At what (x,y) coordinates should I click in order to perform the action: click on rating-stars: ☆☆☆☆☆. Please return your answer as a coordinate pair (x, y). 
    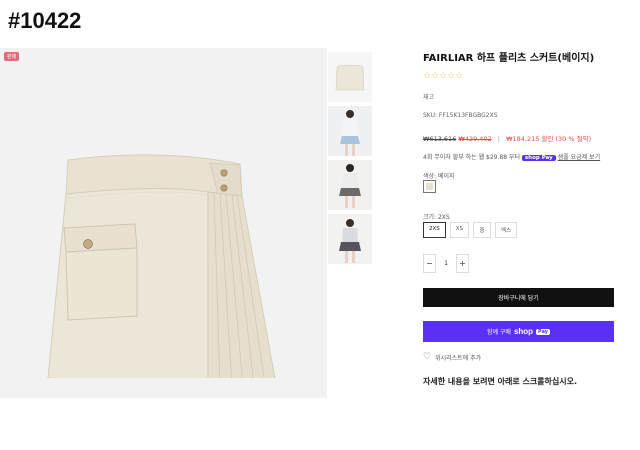
    Looking at the image, I should click on (443, 76).